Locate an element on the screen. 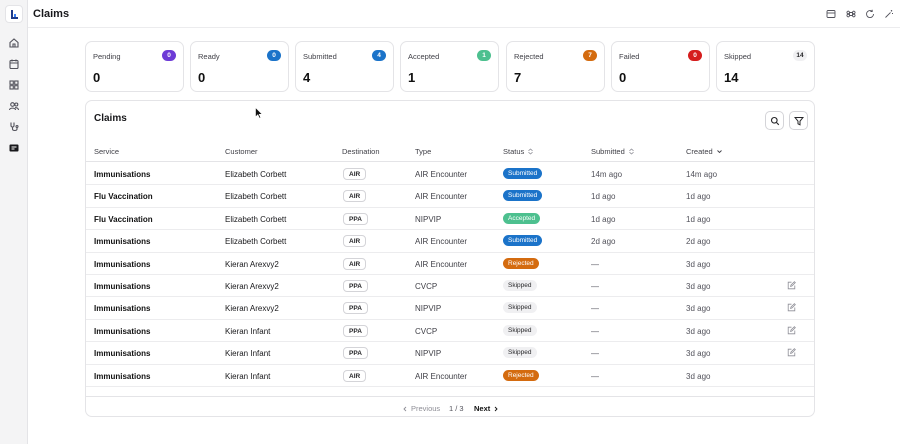 This screenshot has width=900, height=444. search-button is located at coordinates (774, 120).